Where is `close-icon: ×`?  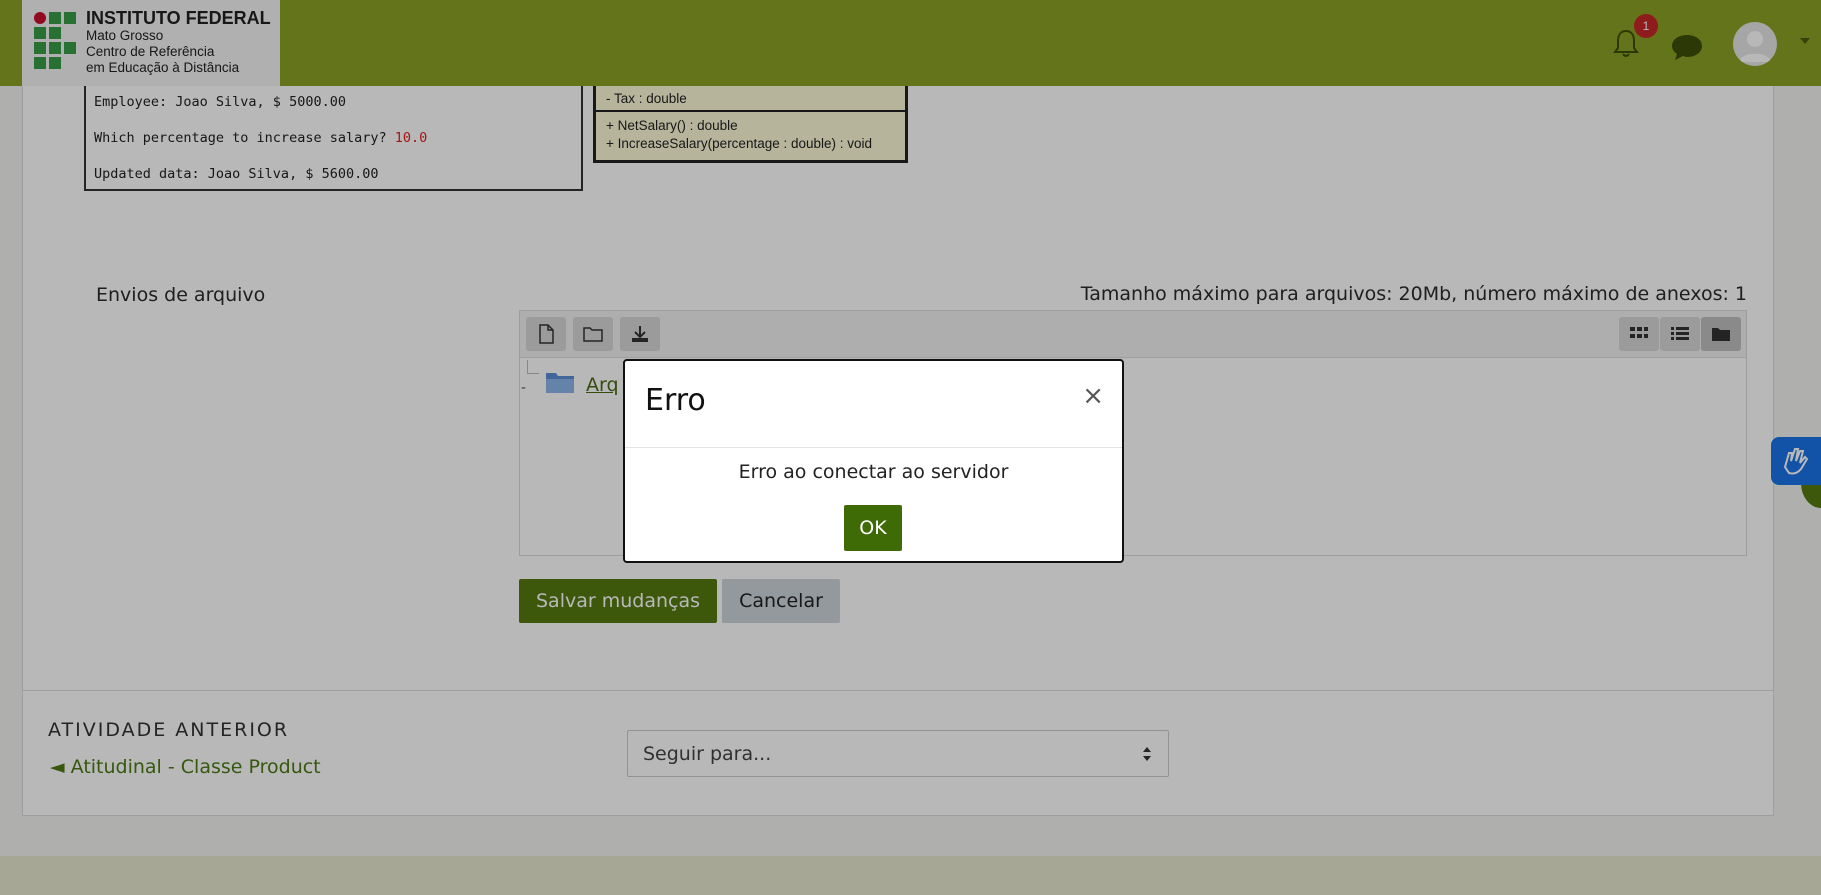
close-icon: × is located at coordinates (1093, 396).